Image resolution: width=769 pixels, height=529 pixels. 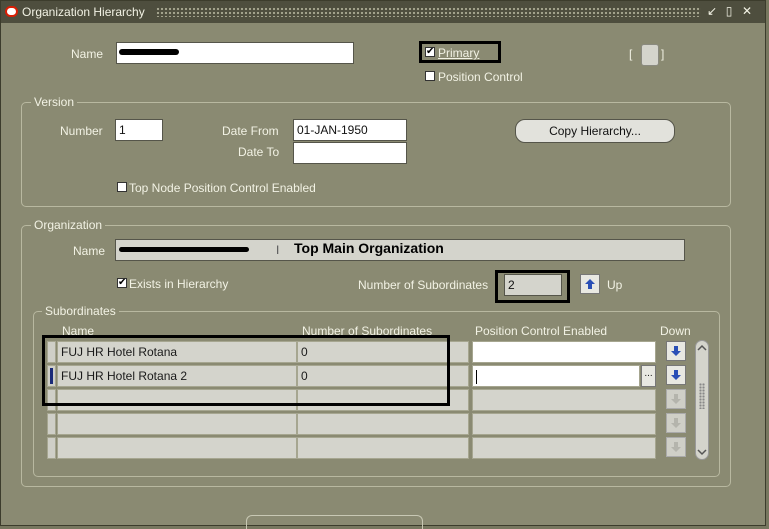 What do you see at coordinates (533, 285) in the screenshot?
I see `num-subordinates-field: 2` at bounding box center [533, 285].